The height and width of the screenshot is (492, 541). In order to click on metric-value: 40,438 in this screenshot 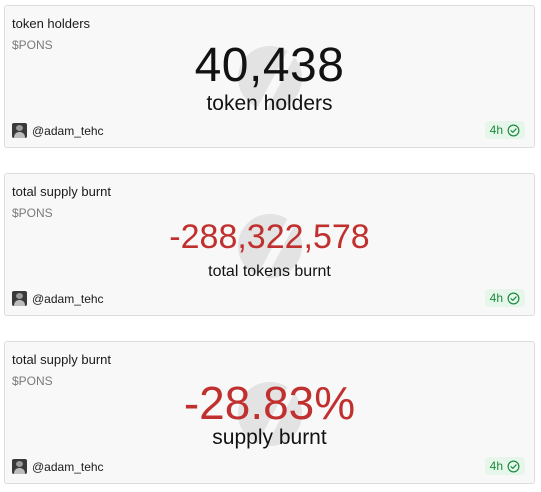, I will do `click(269, 65)`.